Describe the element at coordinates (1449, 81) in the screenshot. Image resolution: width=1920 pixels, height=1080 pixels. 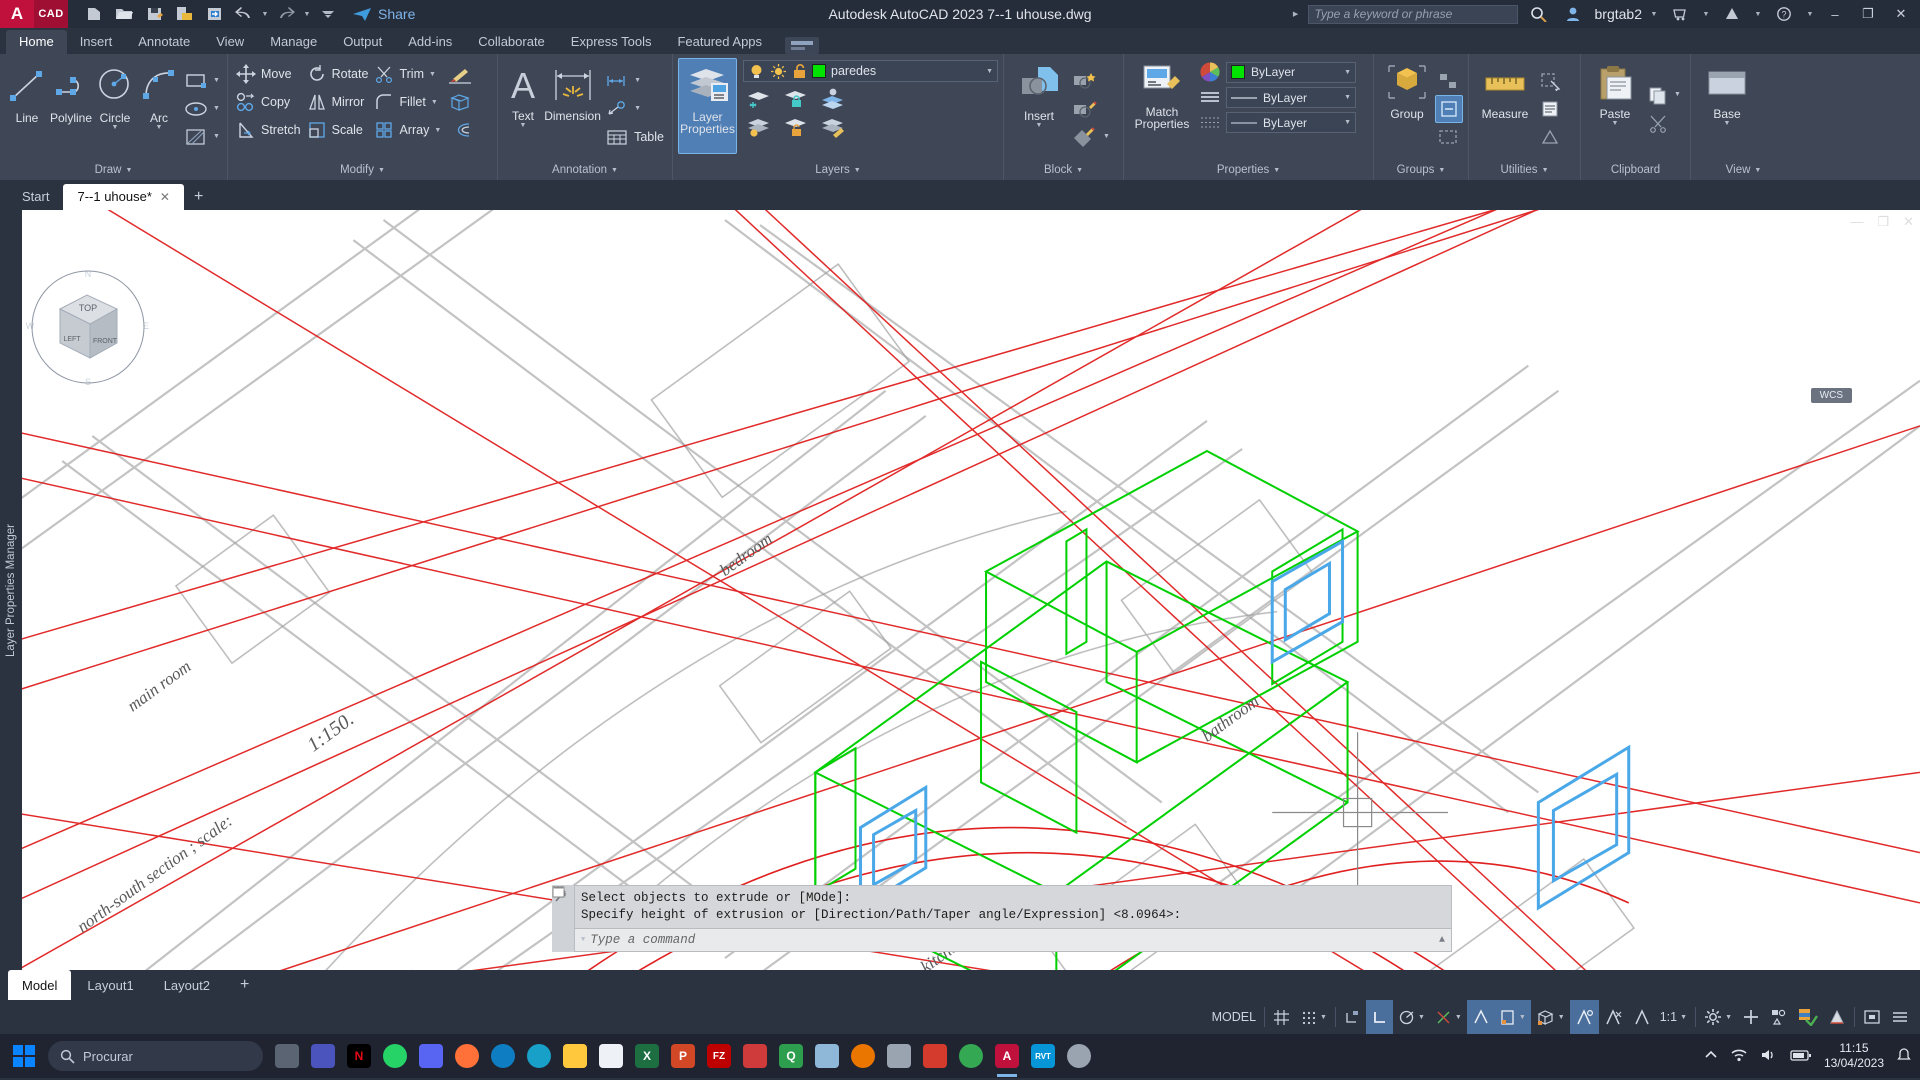
I see `ungroup-button` at that location.